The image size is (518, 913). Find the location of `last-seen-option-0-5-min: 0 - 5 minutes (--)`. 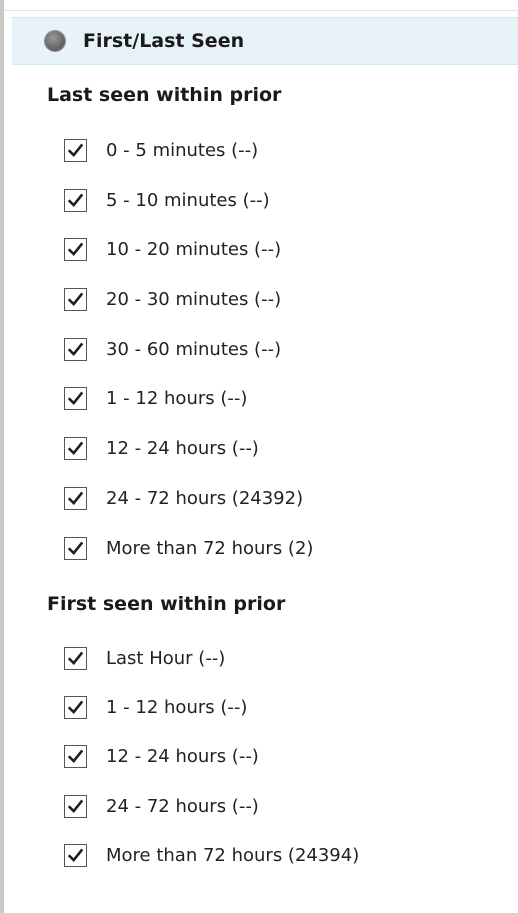

last-seen-option-0-5-min: 0 - 5 minutes (--) is located at coordinates (161, 150).